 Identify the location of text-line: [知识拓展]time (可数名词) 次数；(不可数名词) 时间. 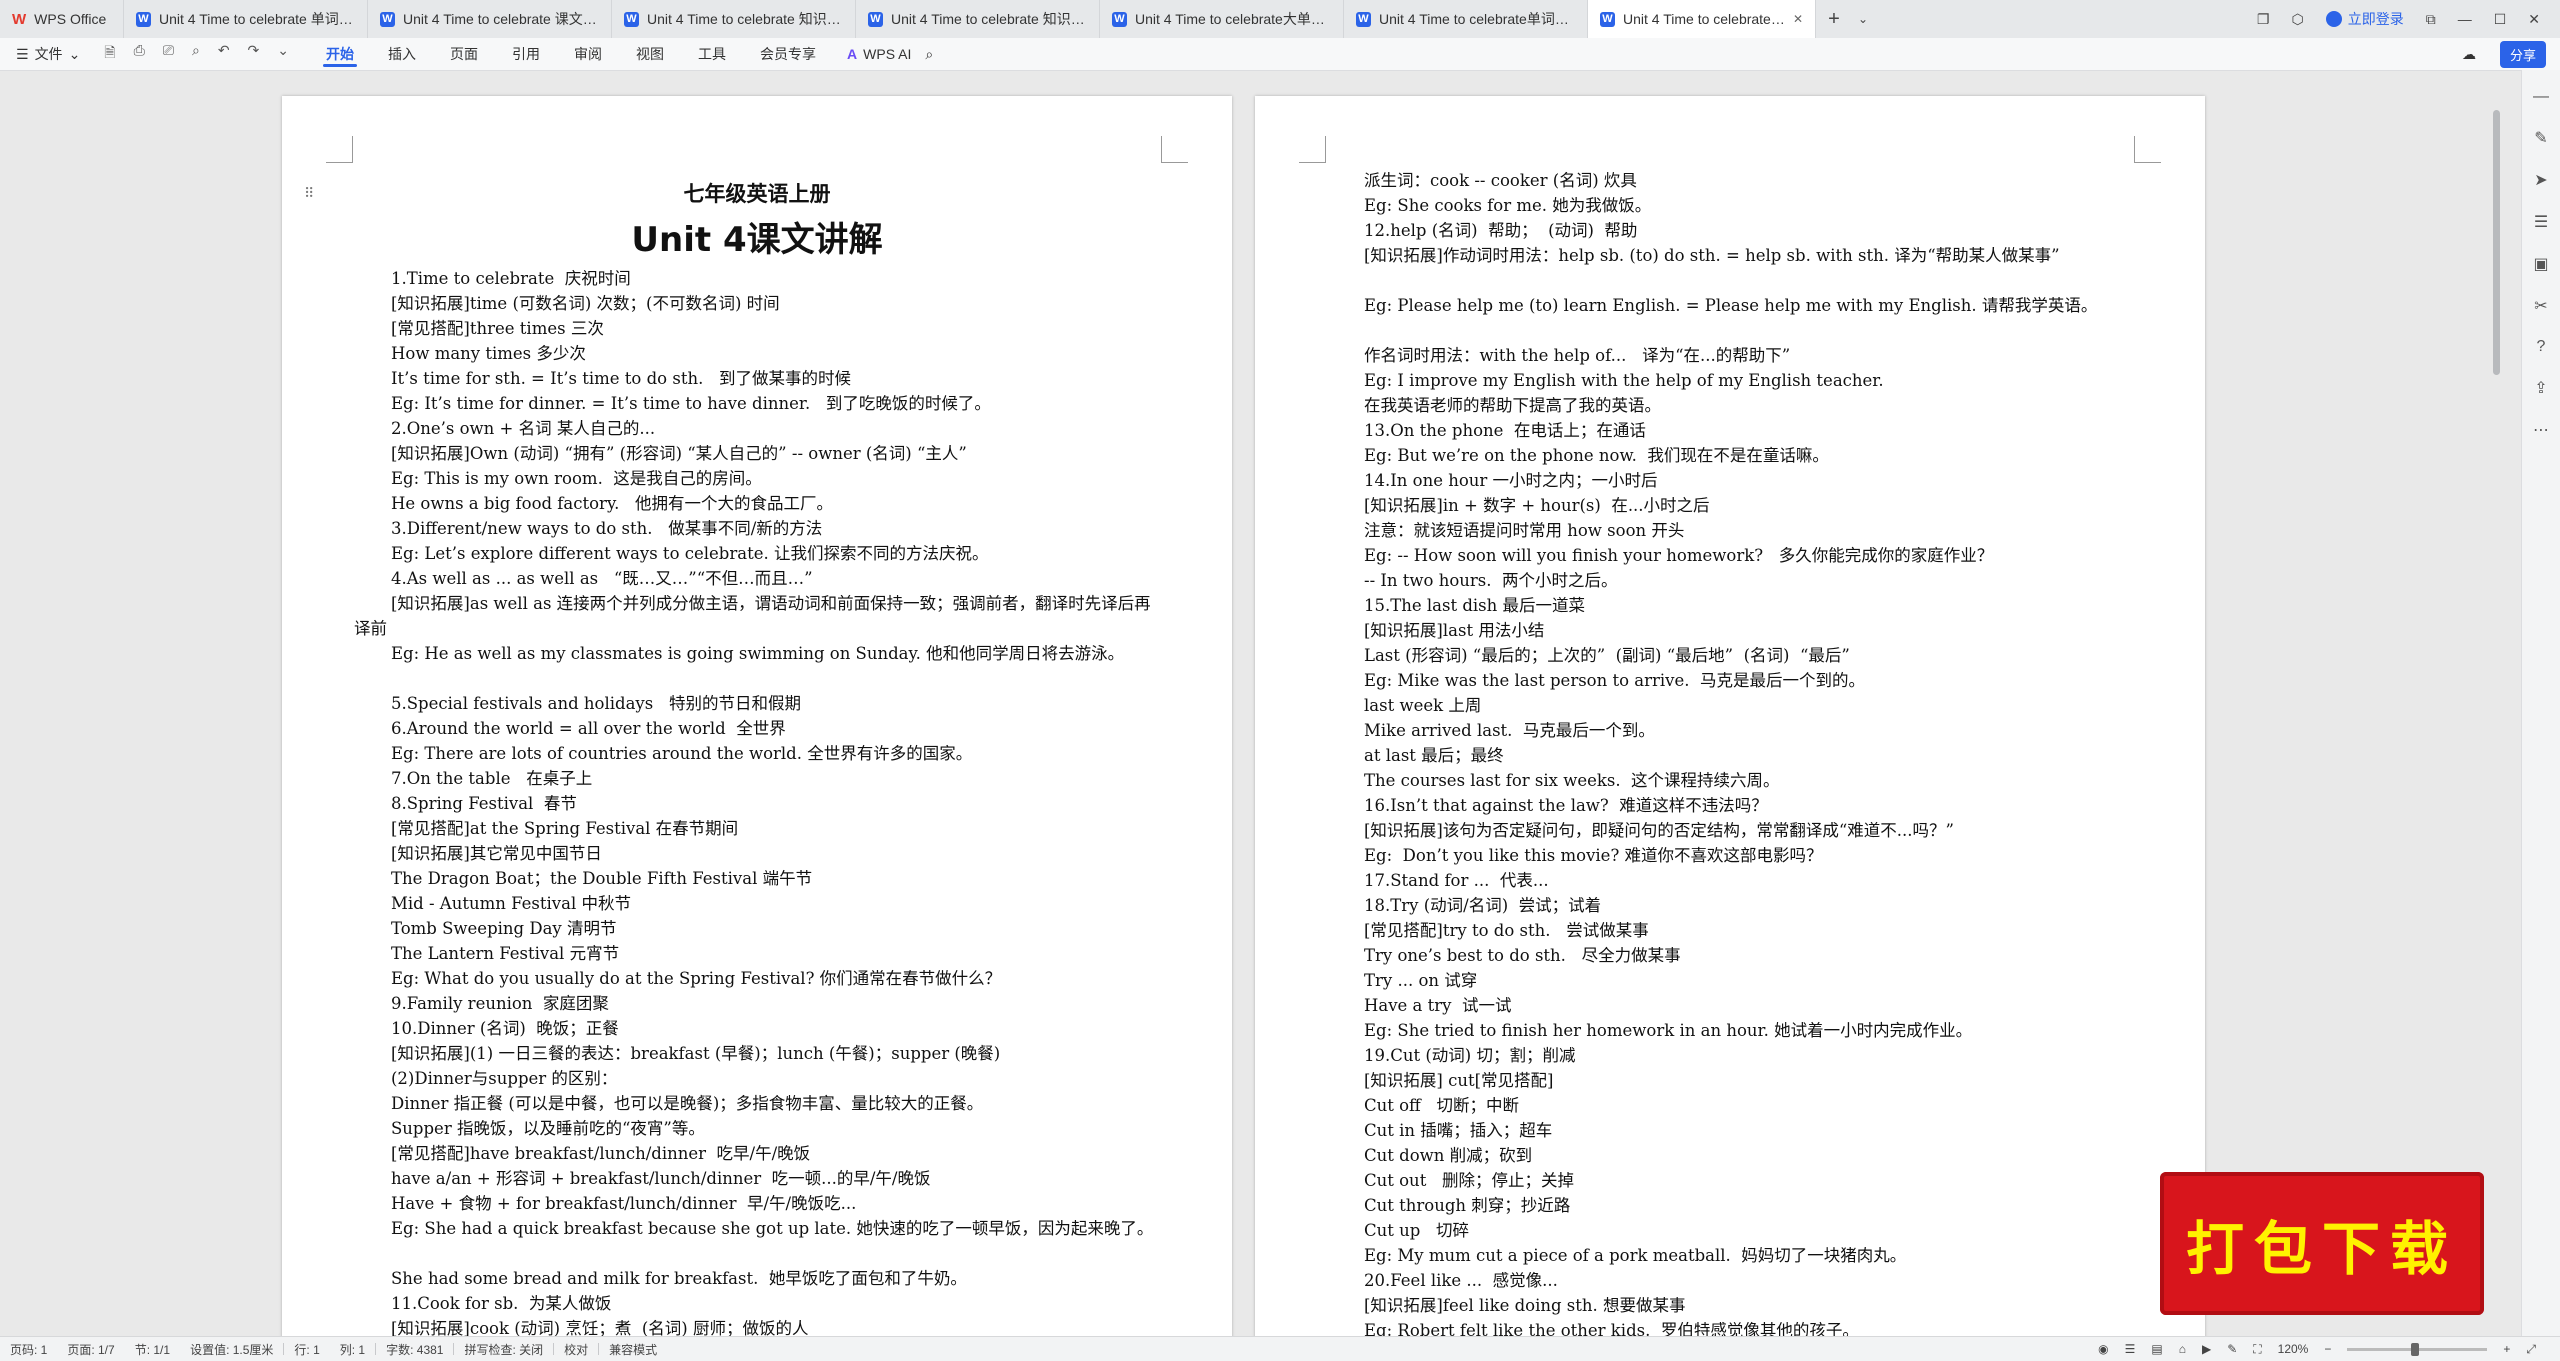
(585, 303).